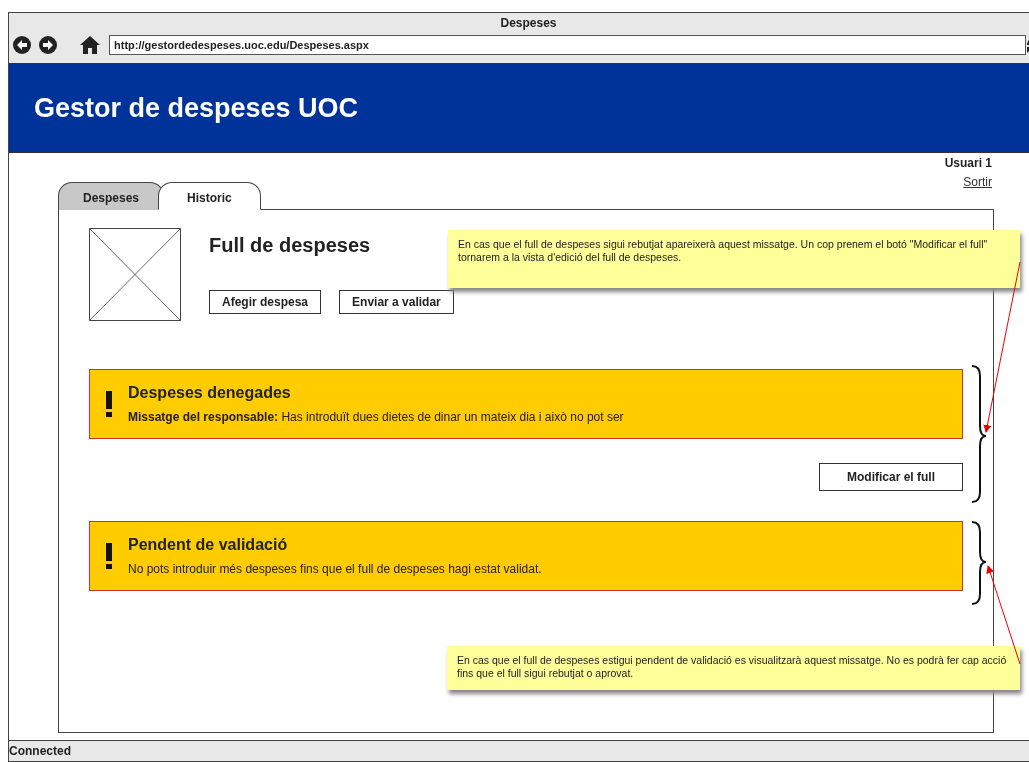 This screenshot has height=762, width=1029. I want to click on annotation-note: En cas que el full de despeses sigui rebutjat apareixerà aquest missatge. Un cop prenem el botó "Modificar el full" tornarem a la vista d'edició del full de despeses., so click(734, 259).